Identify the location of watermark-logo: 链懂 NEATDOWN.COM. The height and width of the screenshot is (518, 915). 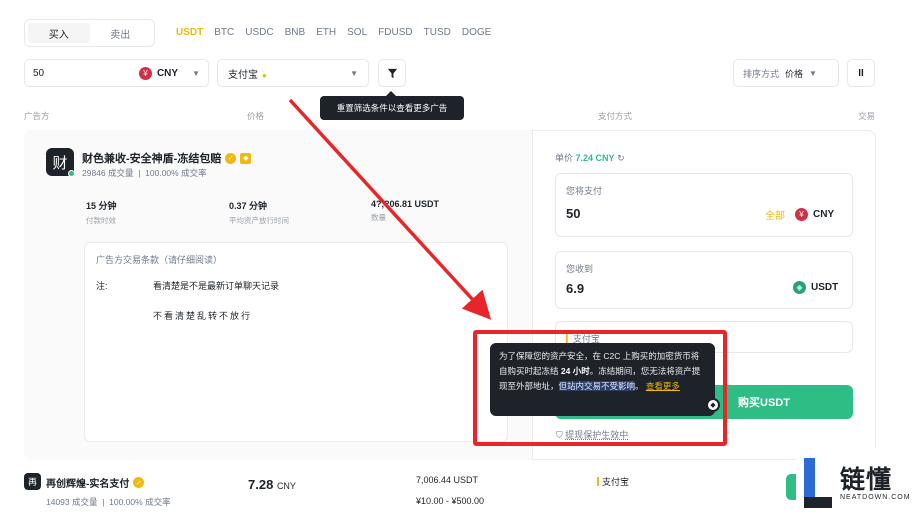
(855, 483).